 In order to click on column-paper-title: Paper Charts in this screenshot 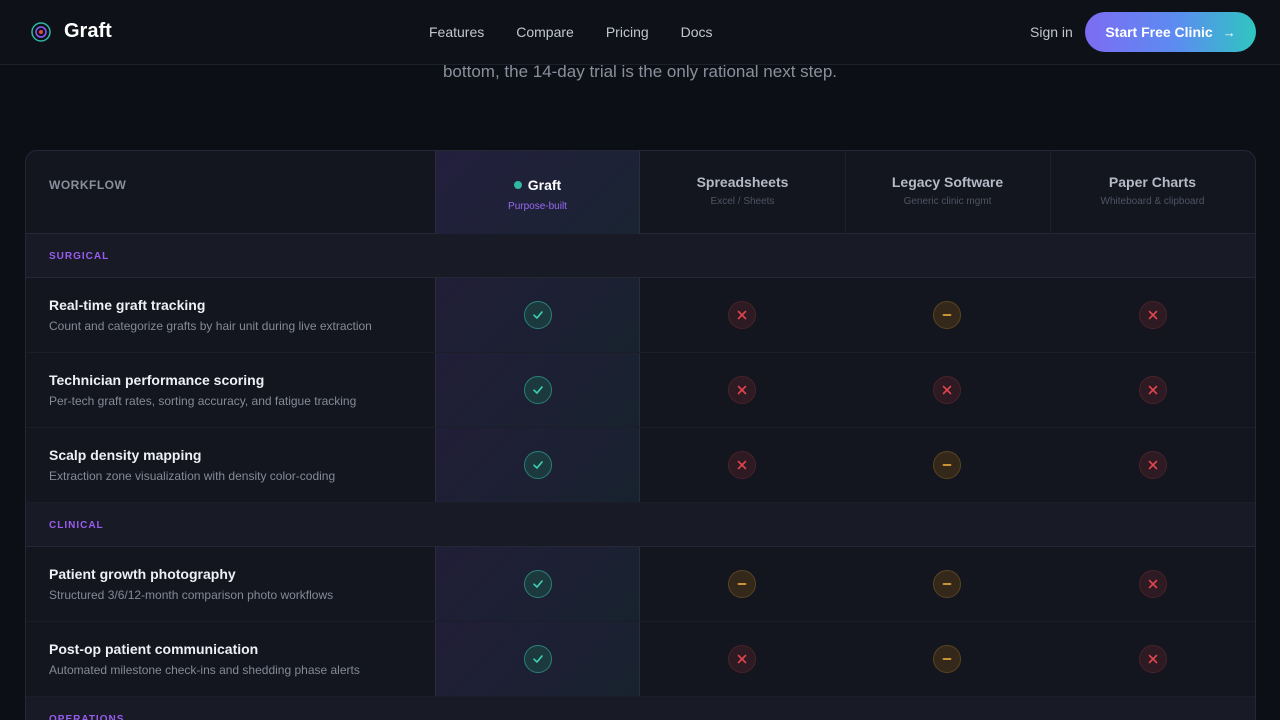, I will do `click(1152, 182)`.